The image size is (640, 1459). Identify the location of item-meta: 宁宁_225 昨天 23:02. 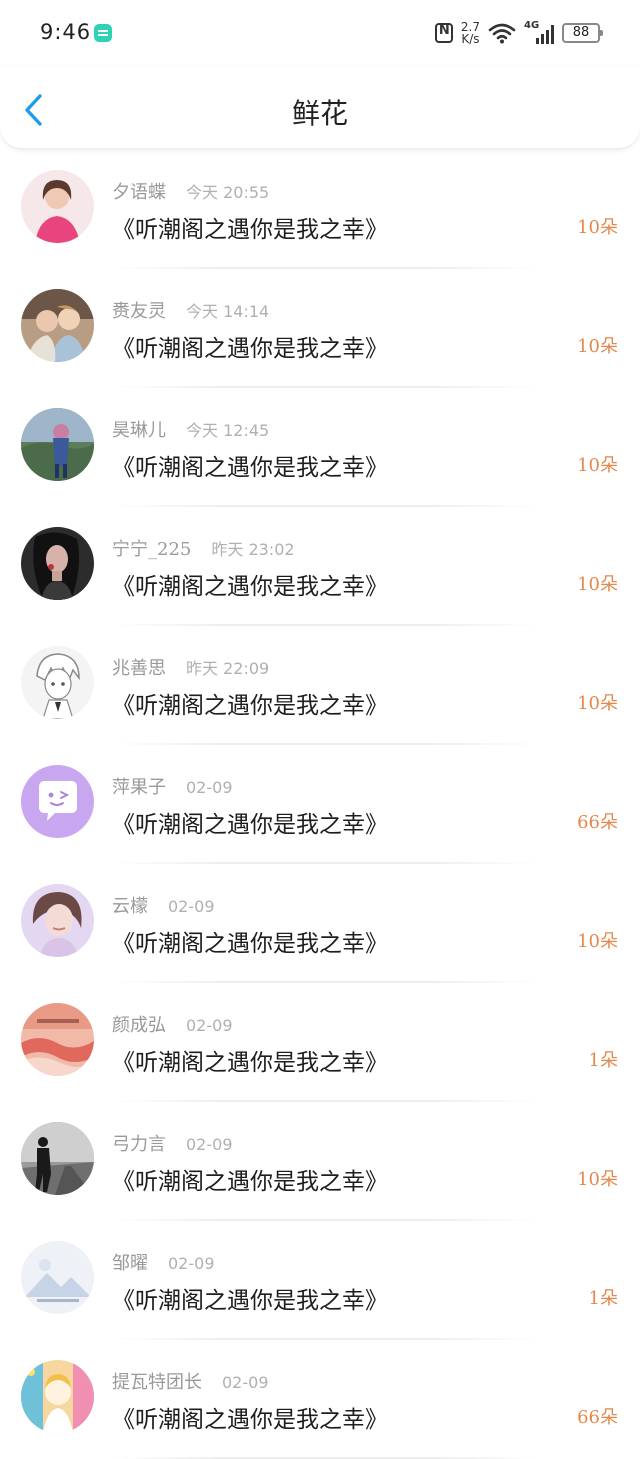
(203, 548).